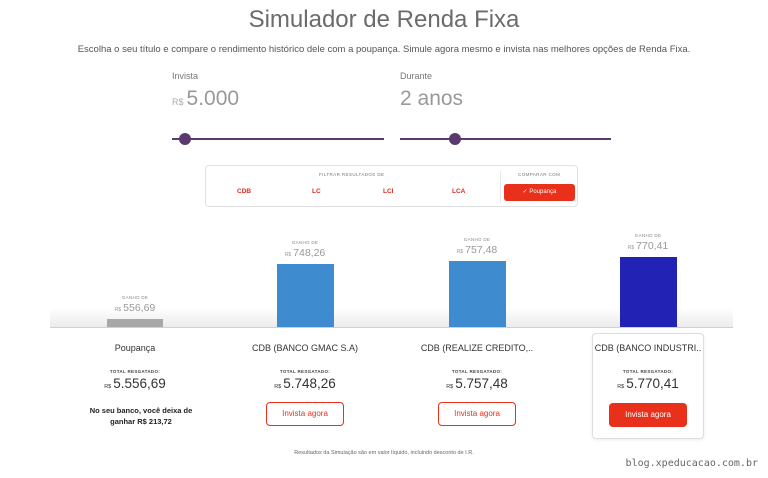  What do you see at coordinates (652, 246) in the screenshot?
I see `gain-amount: 770,41` at bounding box center [652, 246].